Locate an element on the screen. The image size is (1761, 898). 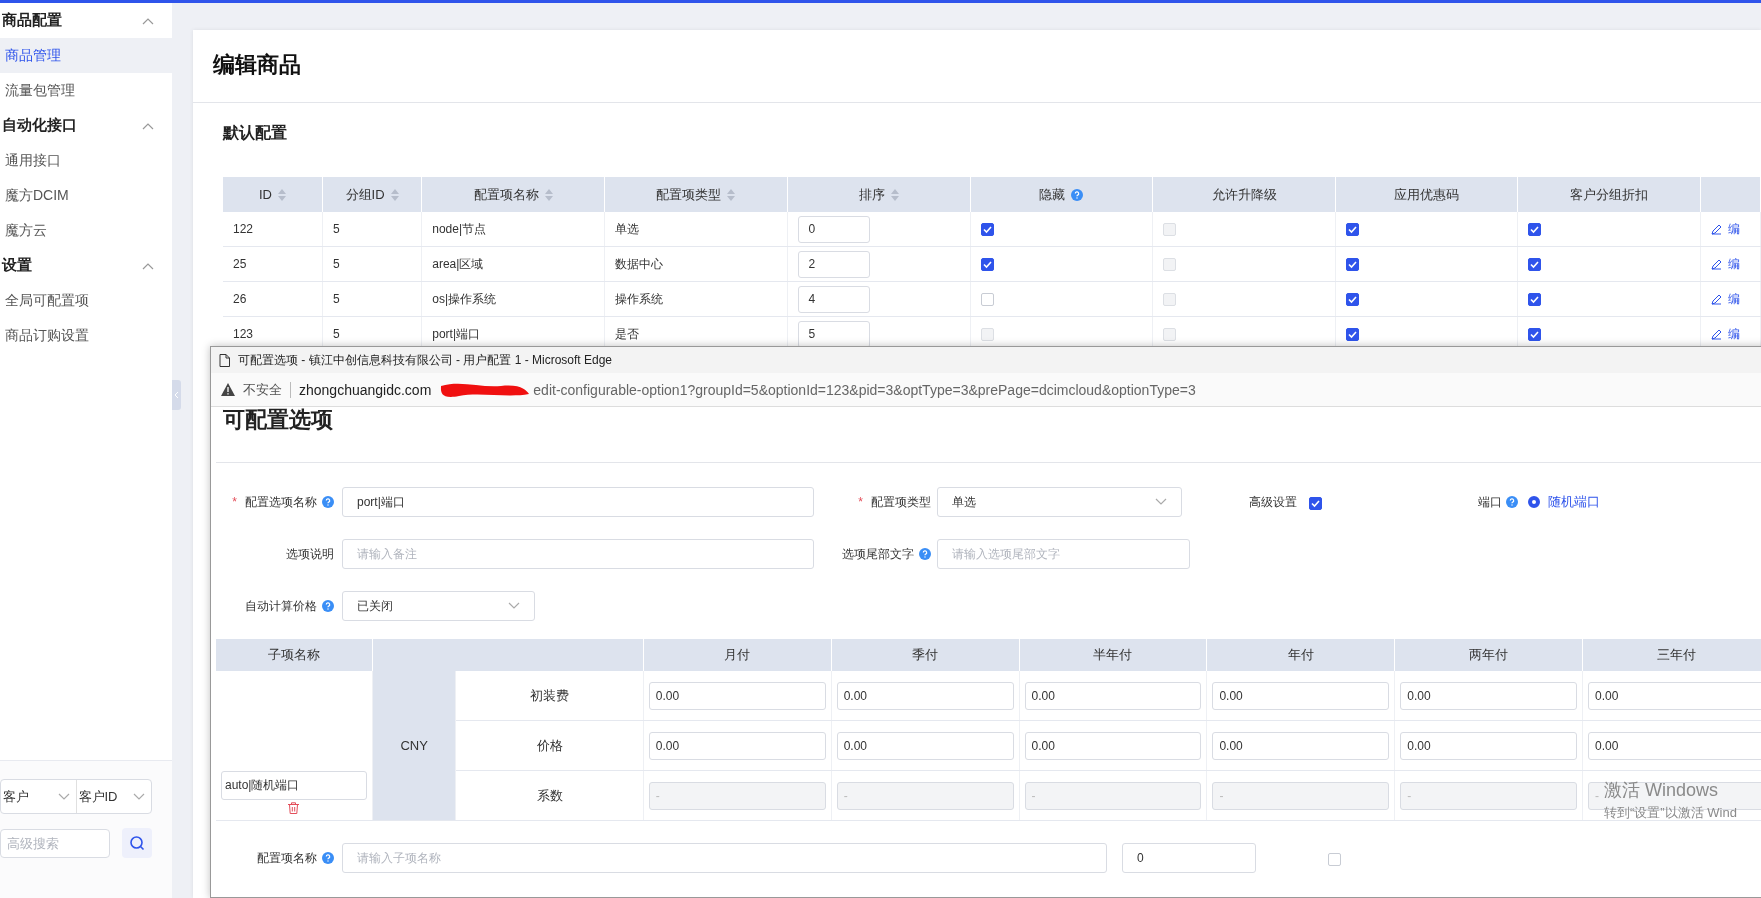
url-path: edit-configurable-option1?groupId=5&optionId=123&pid=3&optType=3&prePage=dcimcloud&optionType=3 is located at coordinates (864, 389).